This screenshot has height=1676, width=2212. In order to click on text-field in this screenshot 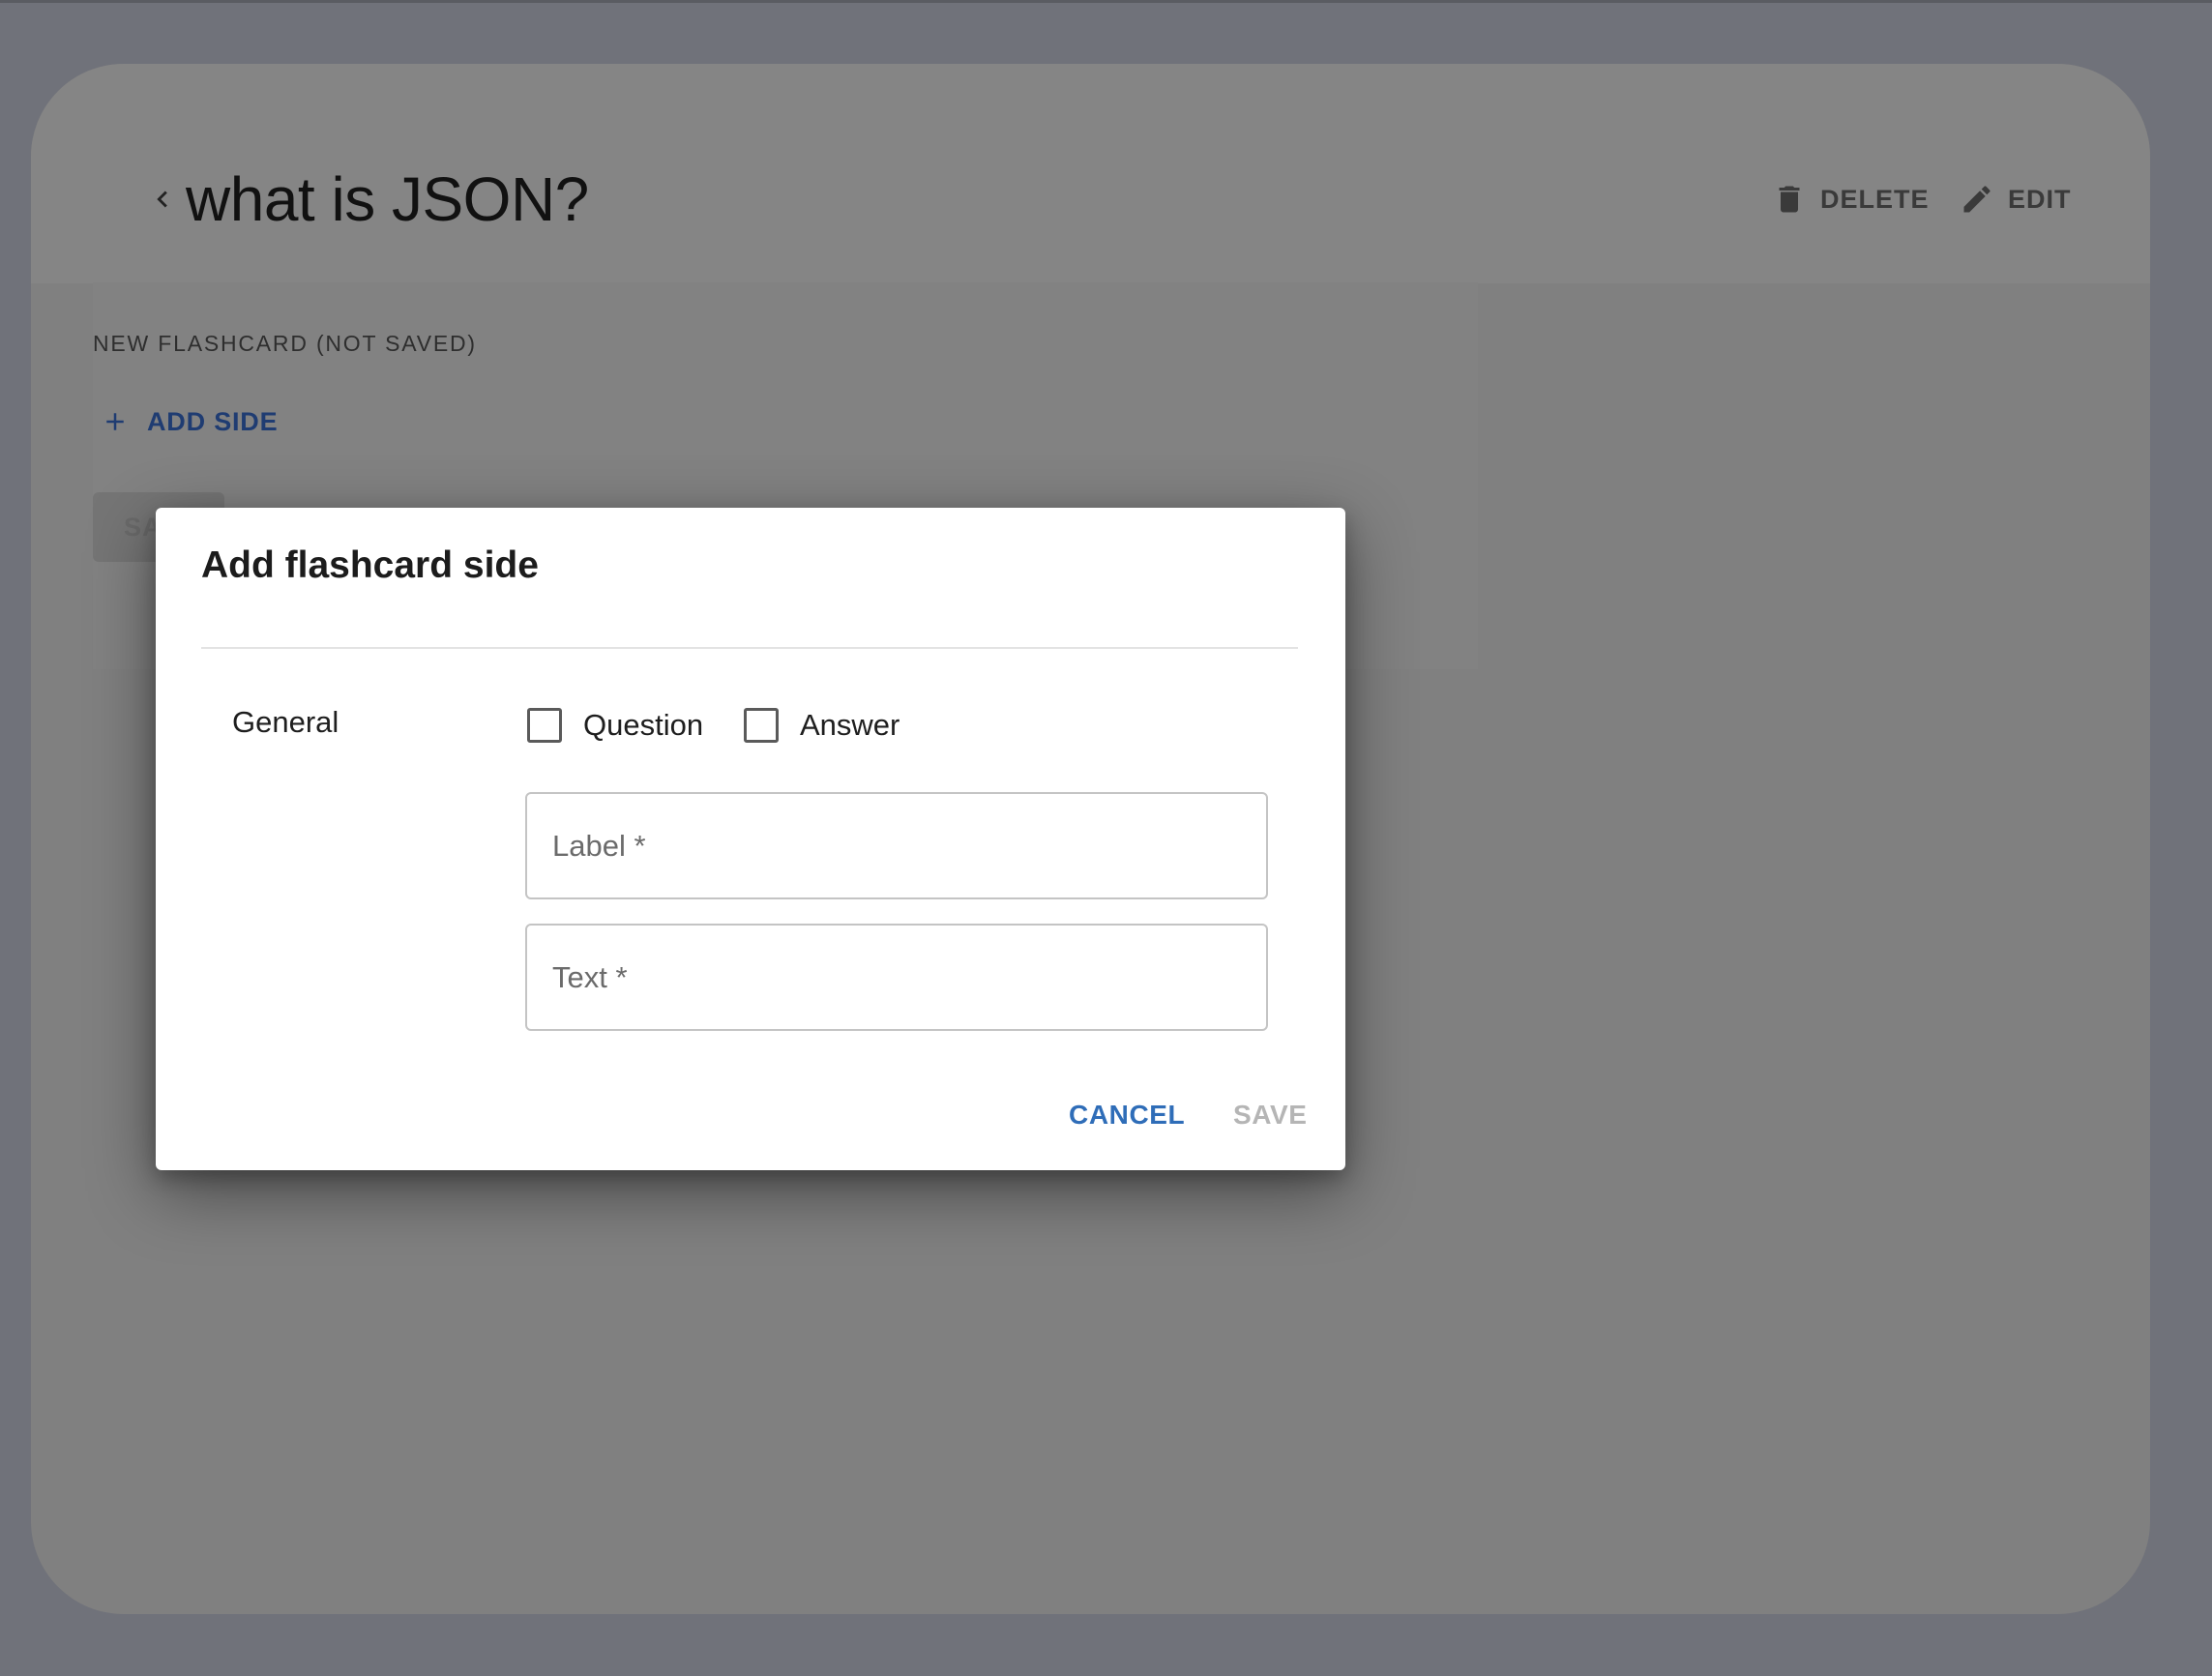, I will do `click(897, 978)`.